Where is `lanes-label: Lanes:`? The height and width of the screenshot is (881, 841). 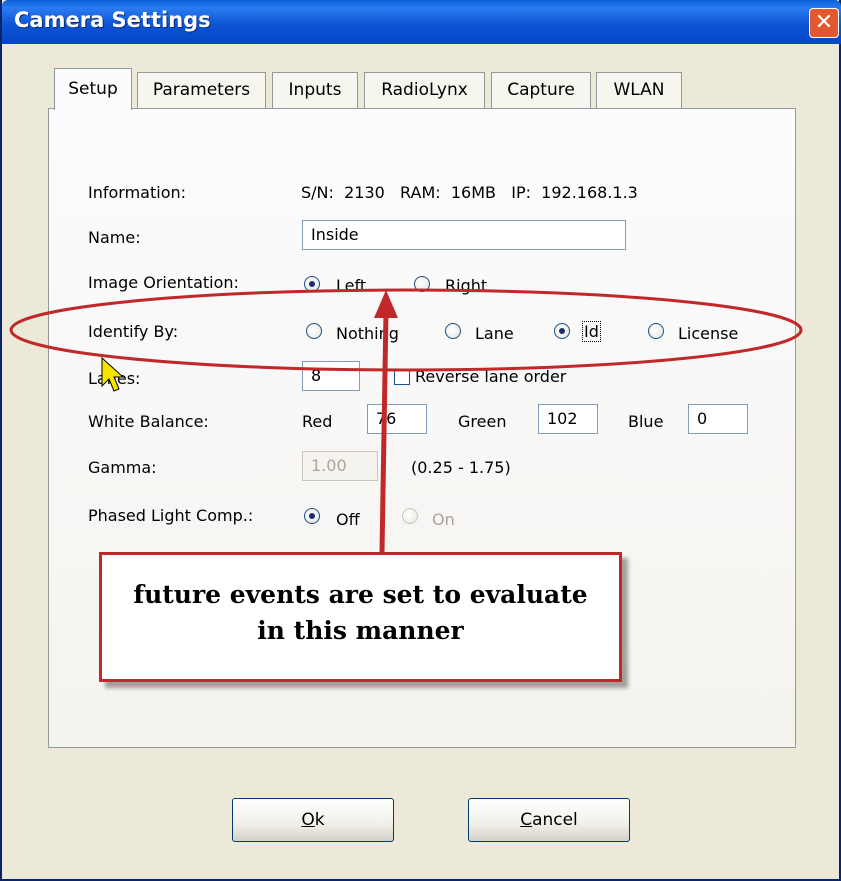 lanes-label: Lanes: is located at coordinates (114, 378).